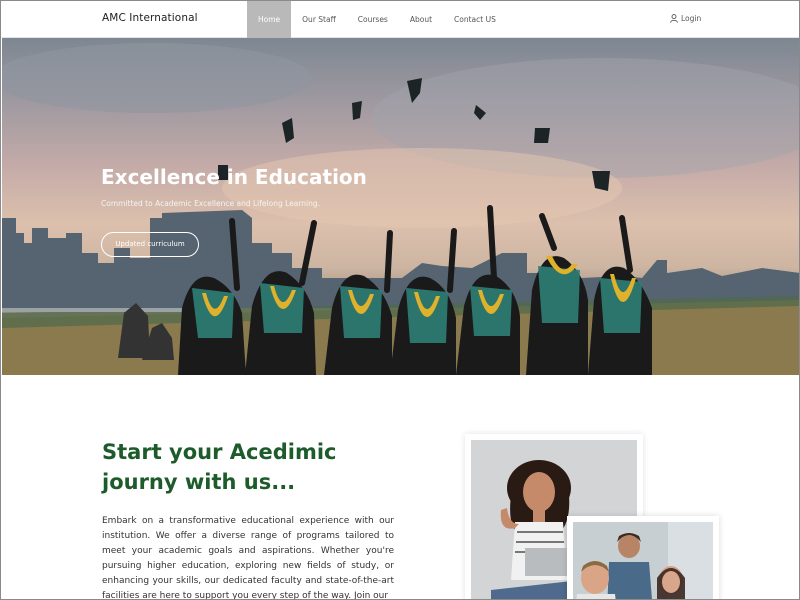  I want to click on updated-curriculum-button: Updated curriculum, so click(150, 244).